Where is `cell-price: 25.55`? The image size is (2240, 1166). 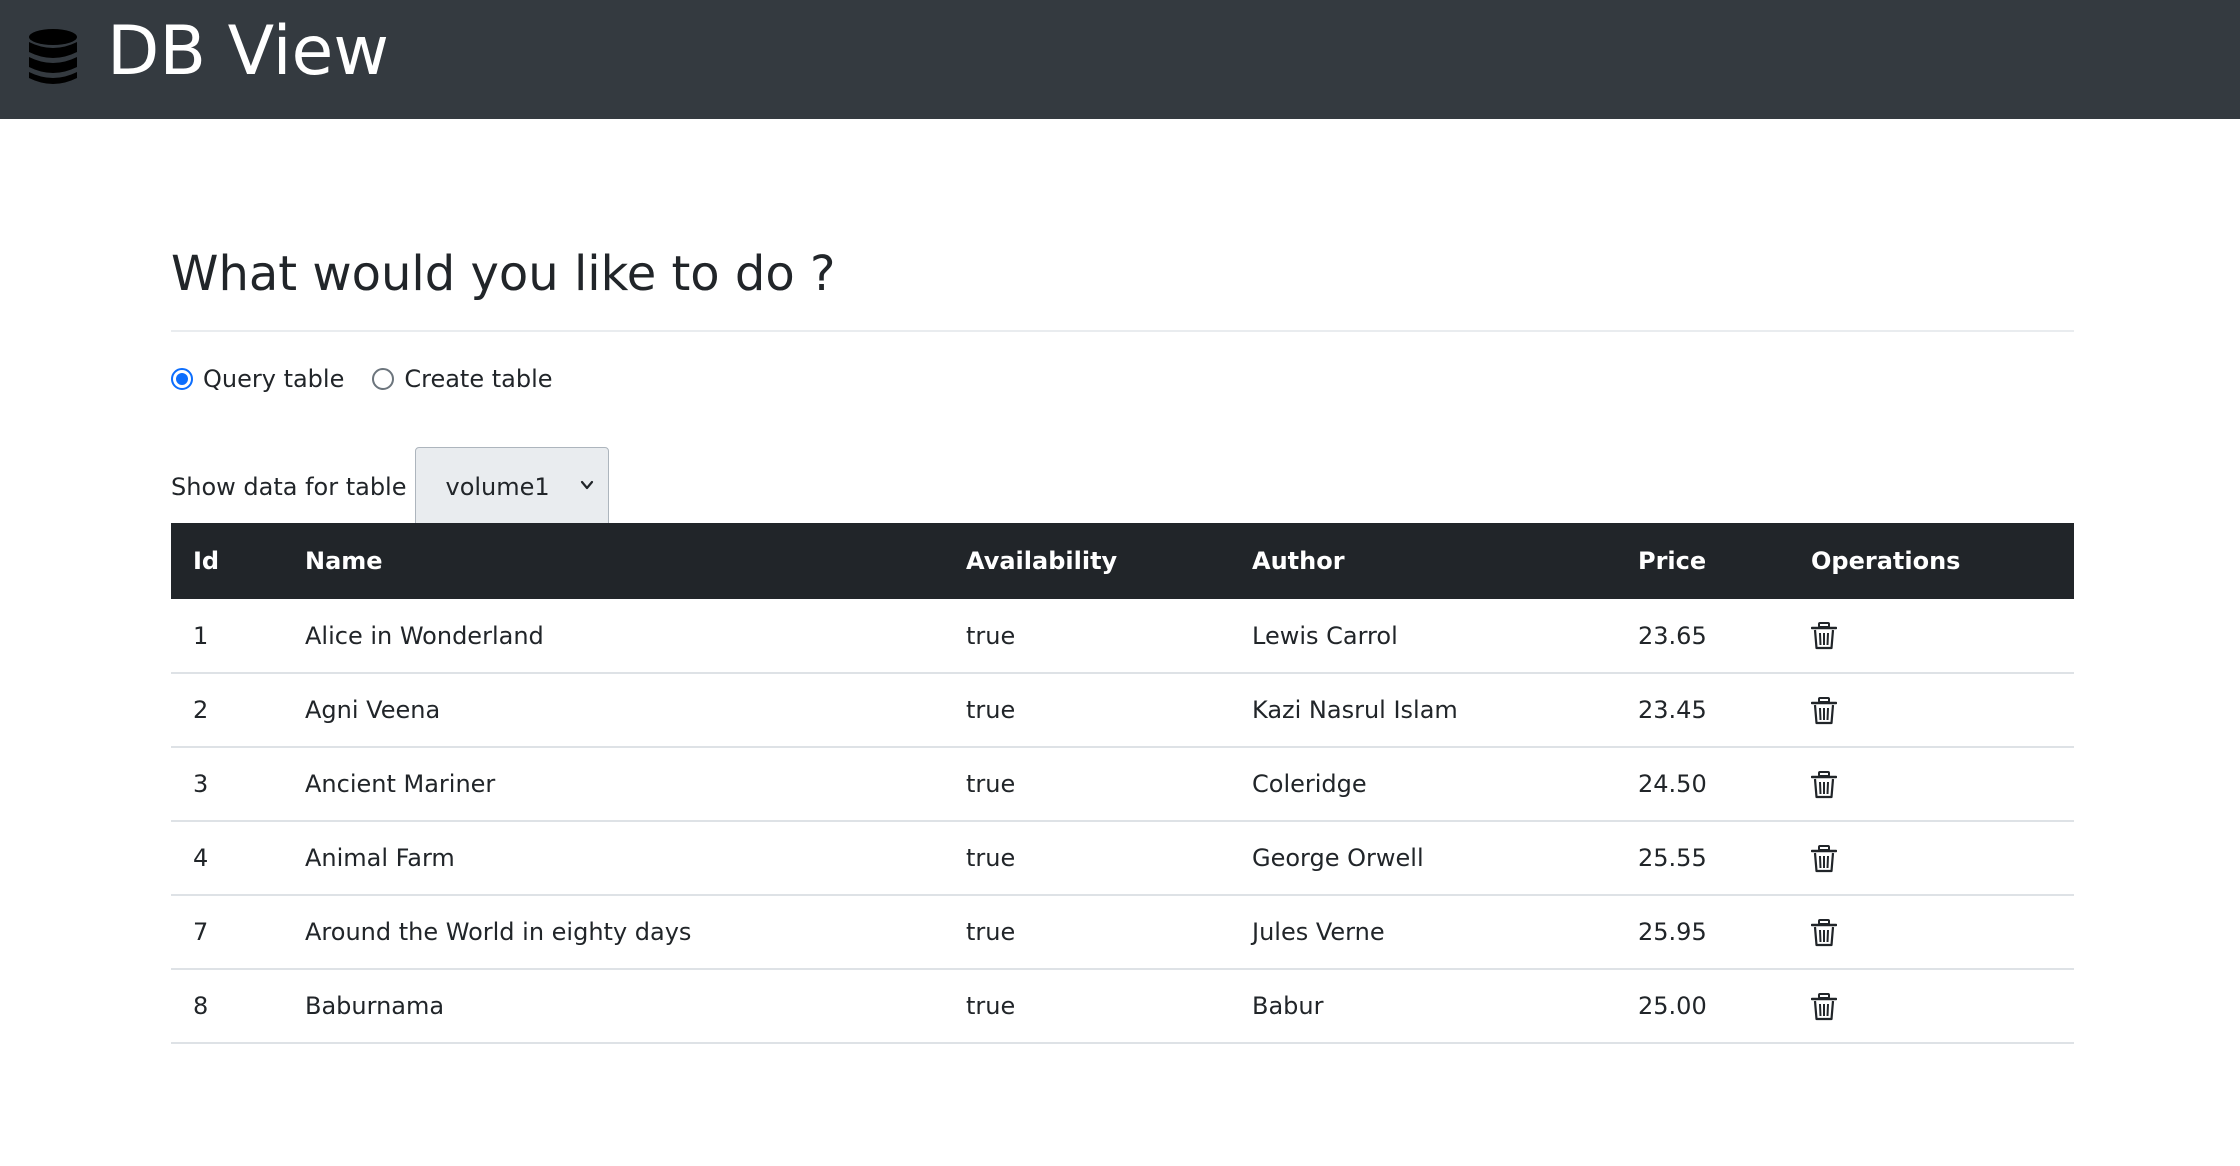 cell-price: 25.55 is located at coordinates (1702, 858).